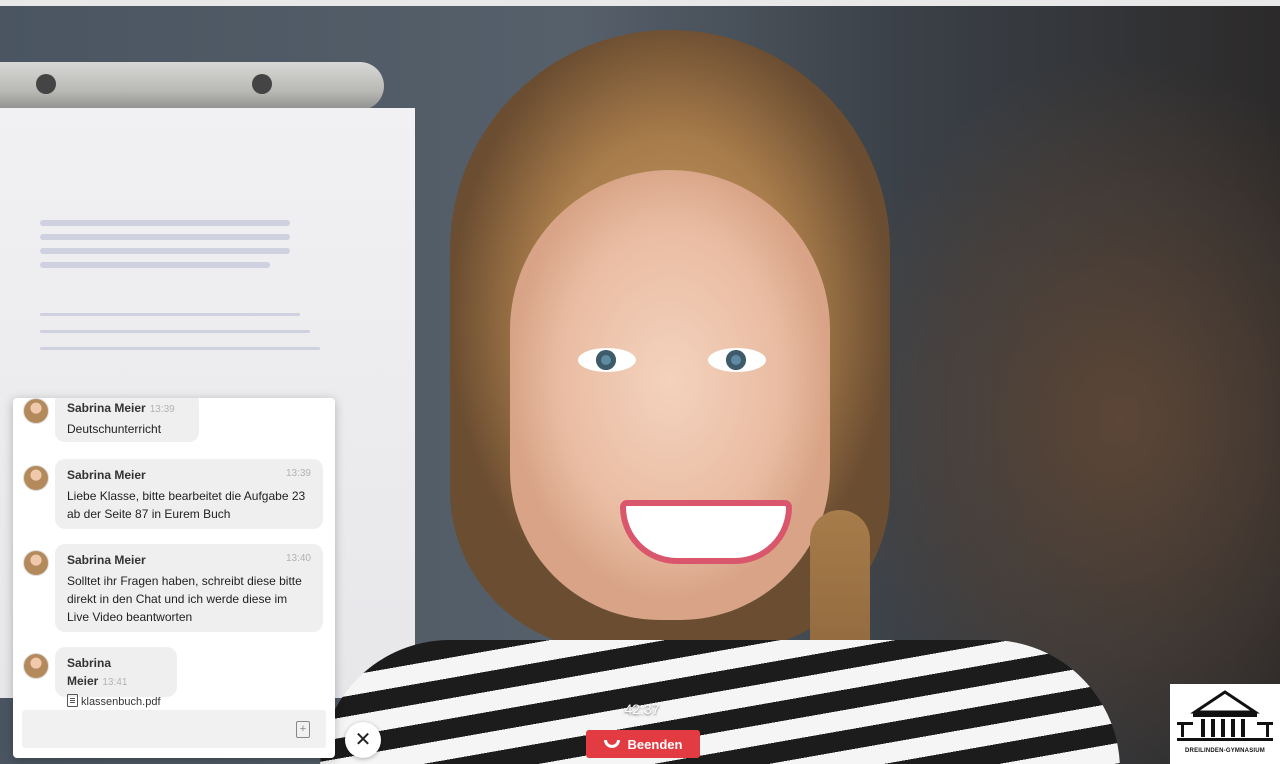  I want to click on file-attach-icon: +, so click(303, 729).